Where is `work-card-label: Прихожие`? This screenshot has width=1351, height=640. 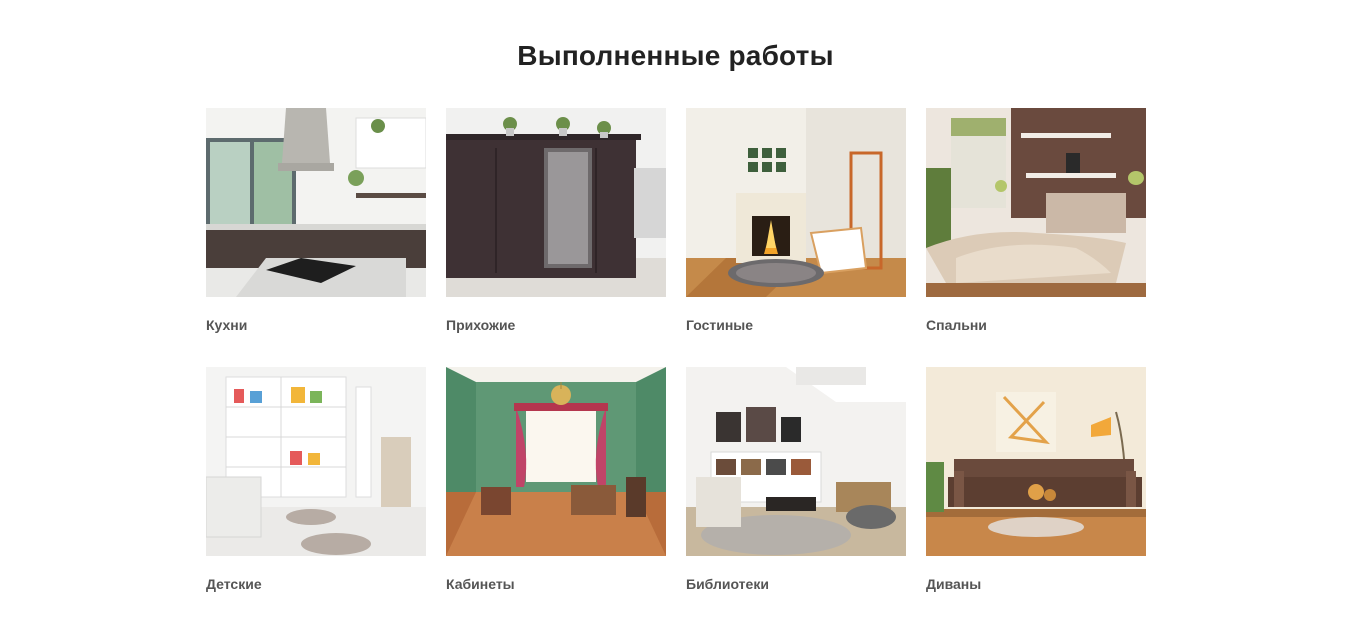 work-card-label: Прихожие is located at coordinates (556, 325).